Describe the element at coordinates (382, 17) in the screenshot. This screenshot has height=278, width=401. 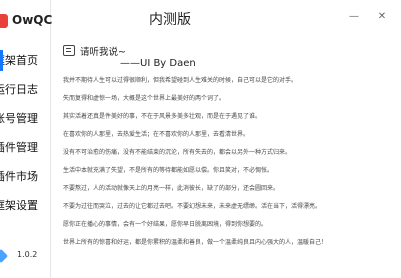
I see `close-button: ✕` at that location.